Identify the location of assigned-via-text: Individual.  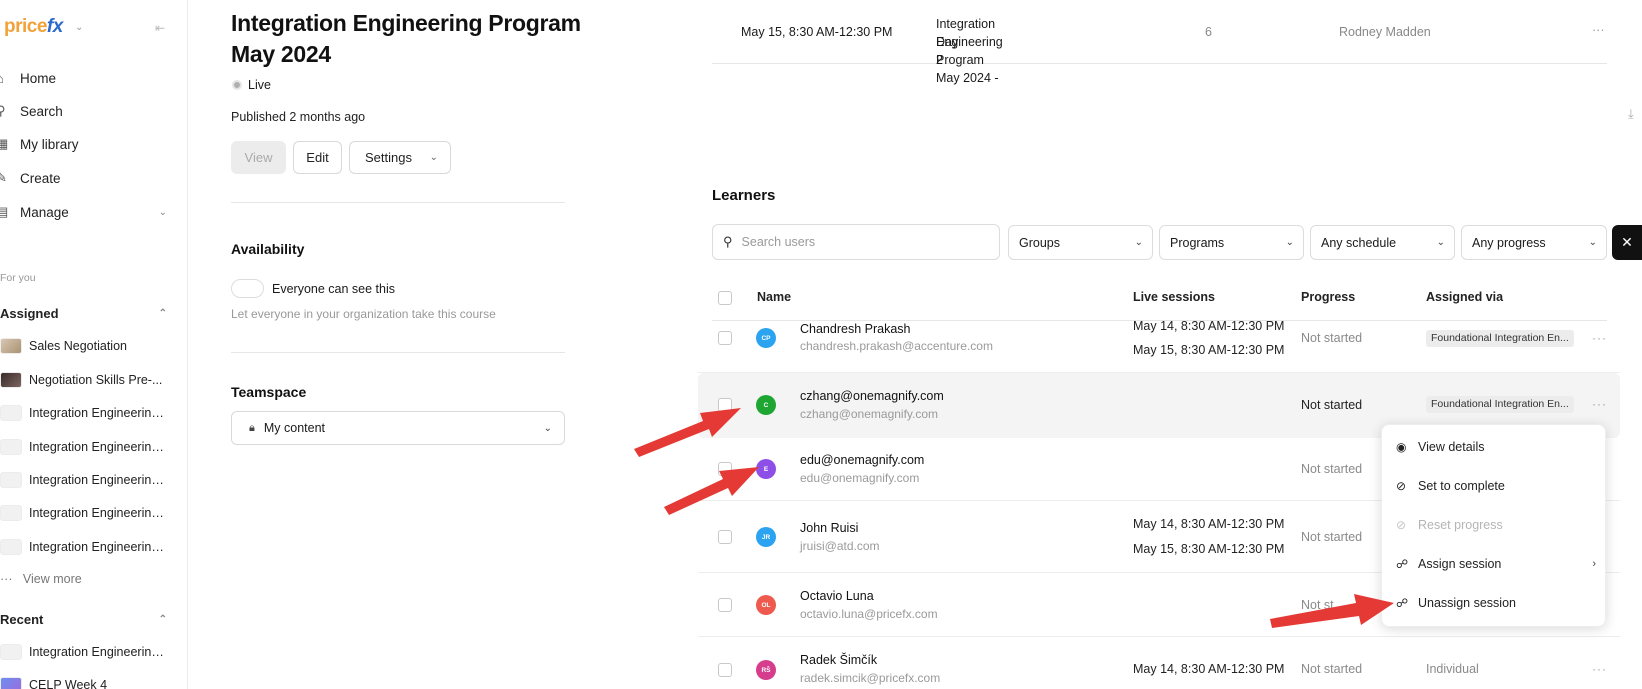
(1452, 669).